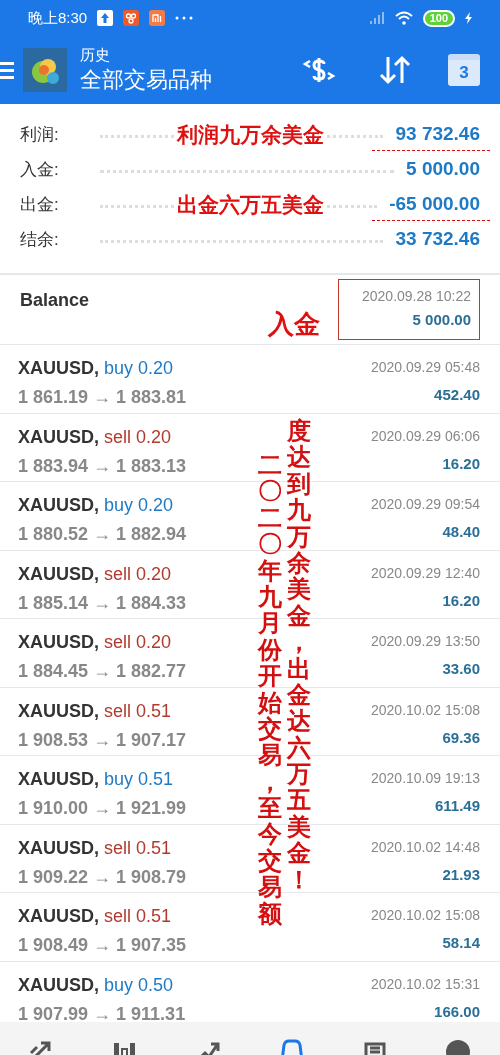 The image size is (500, 1055). What do you see at coordinates (294, 324) in the screenshot?
I see `annotation-text: 入金` at bounding box center [294, 324].